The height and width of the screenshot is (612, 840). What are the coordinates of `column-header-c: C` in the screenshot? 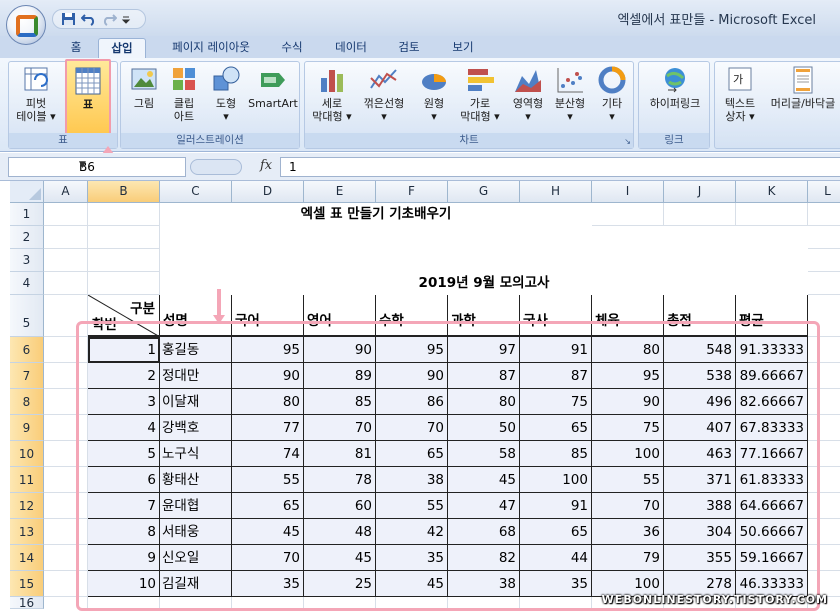 It's located at (196, 192).